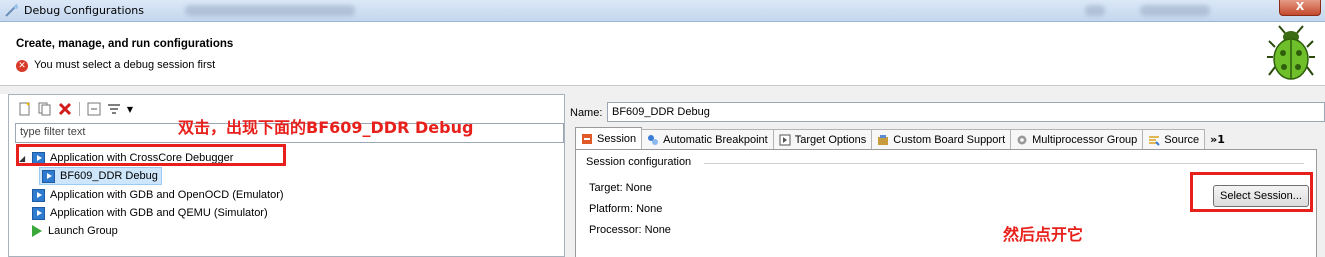 The width and height of the screenshot is (1325, 257). I want to click on filter-configurations-icon, so click(114, 109).